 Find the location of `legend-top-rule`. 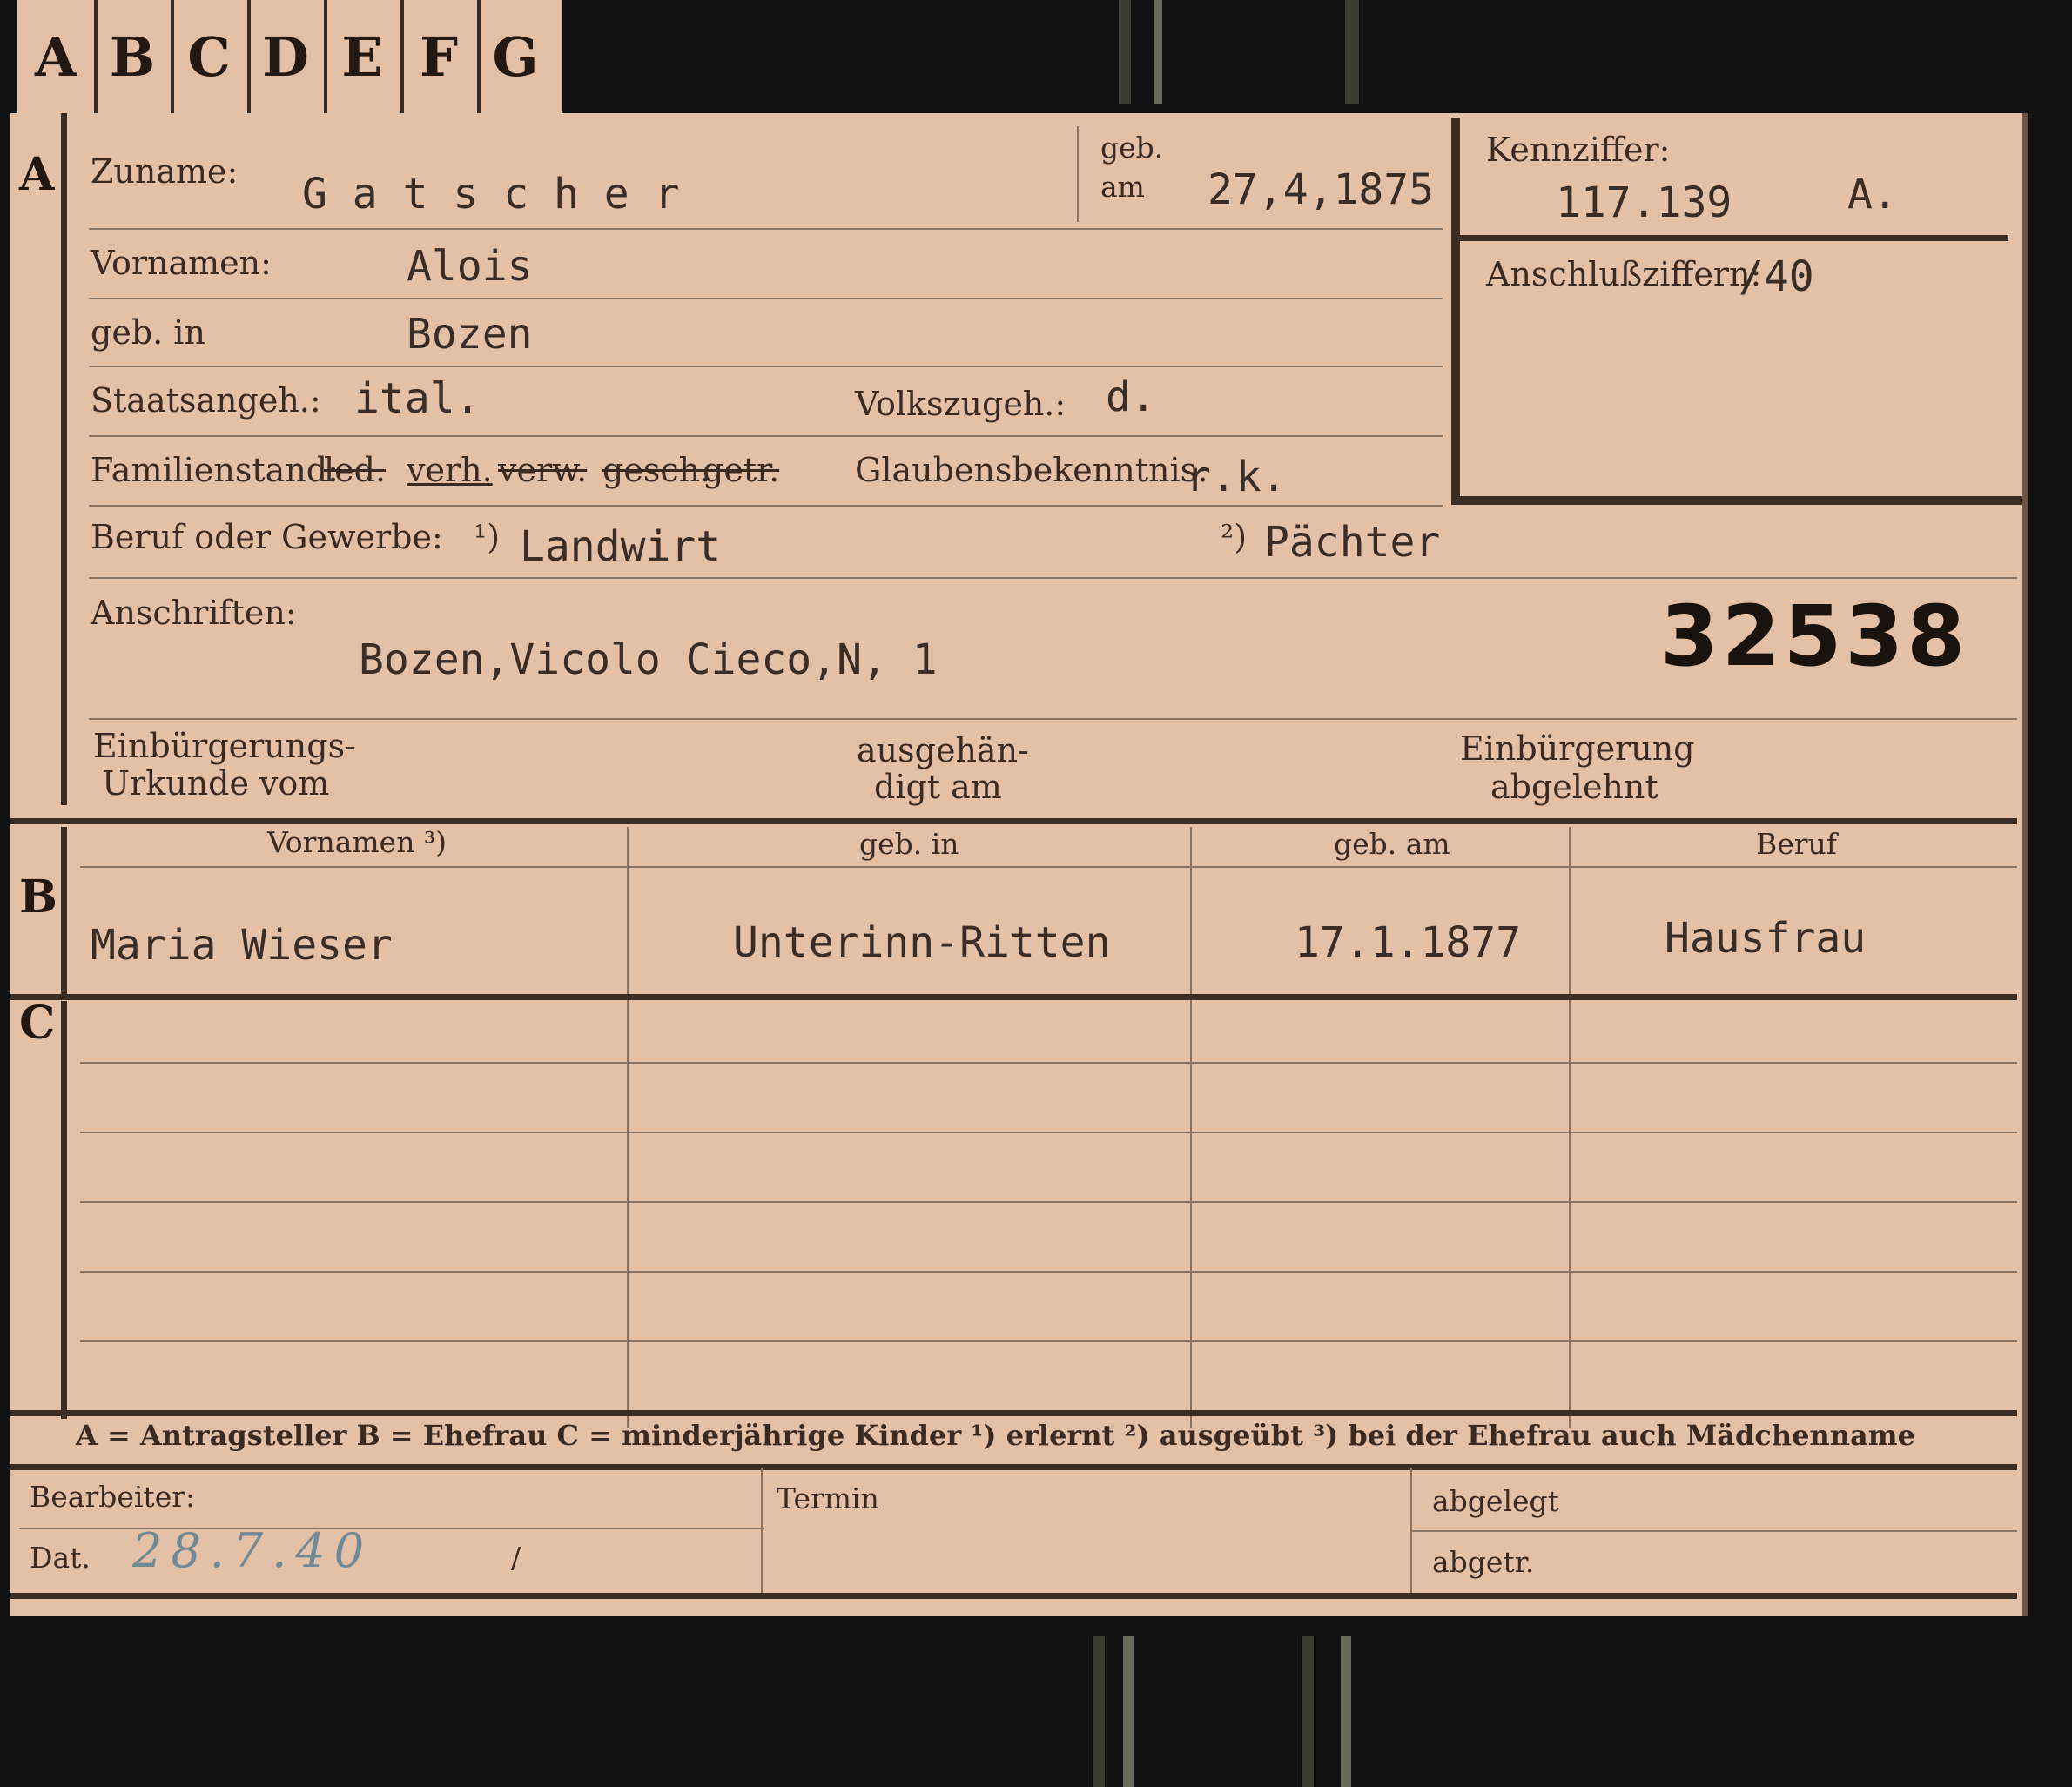

legend-top-rule is located at coordinates (1013, 1413).